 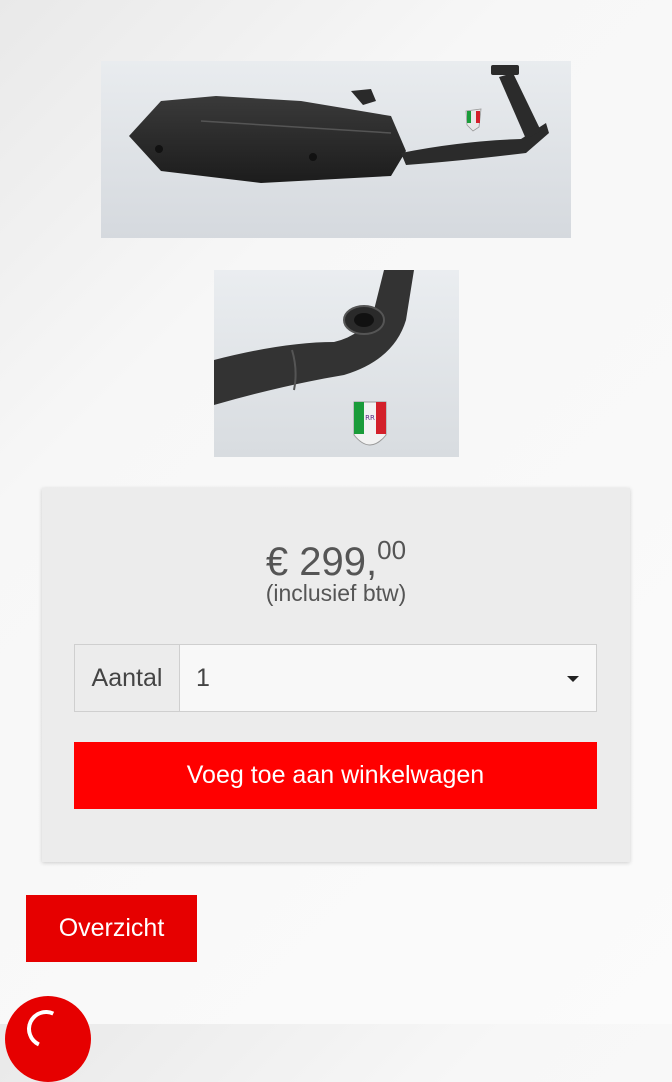 What do you see at coordinates (370, 418) in the screenshot?
I see `svg-text: RR` at bounding box center [370, 418].